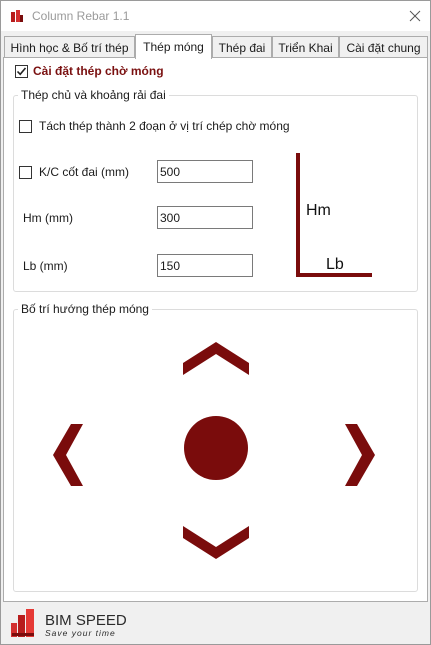 This screenshot has height=645, width=431. What do you see at coordinates (205, 171) in the screenshot?
I see `stirrup-spacing-input` at bounding box center [205, 171].